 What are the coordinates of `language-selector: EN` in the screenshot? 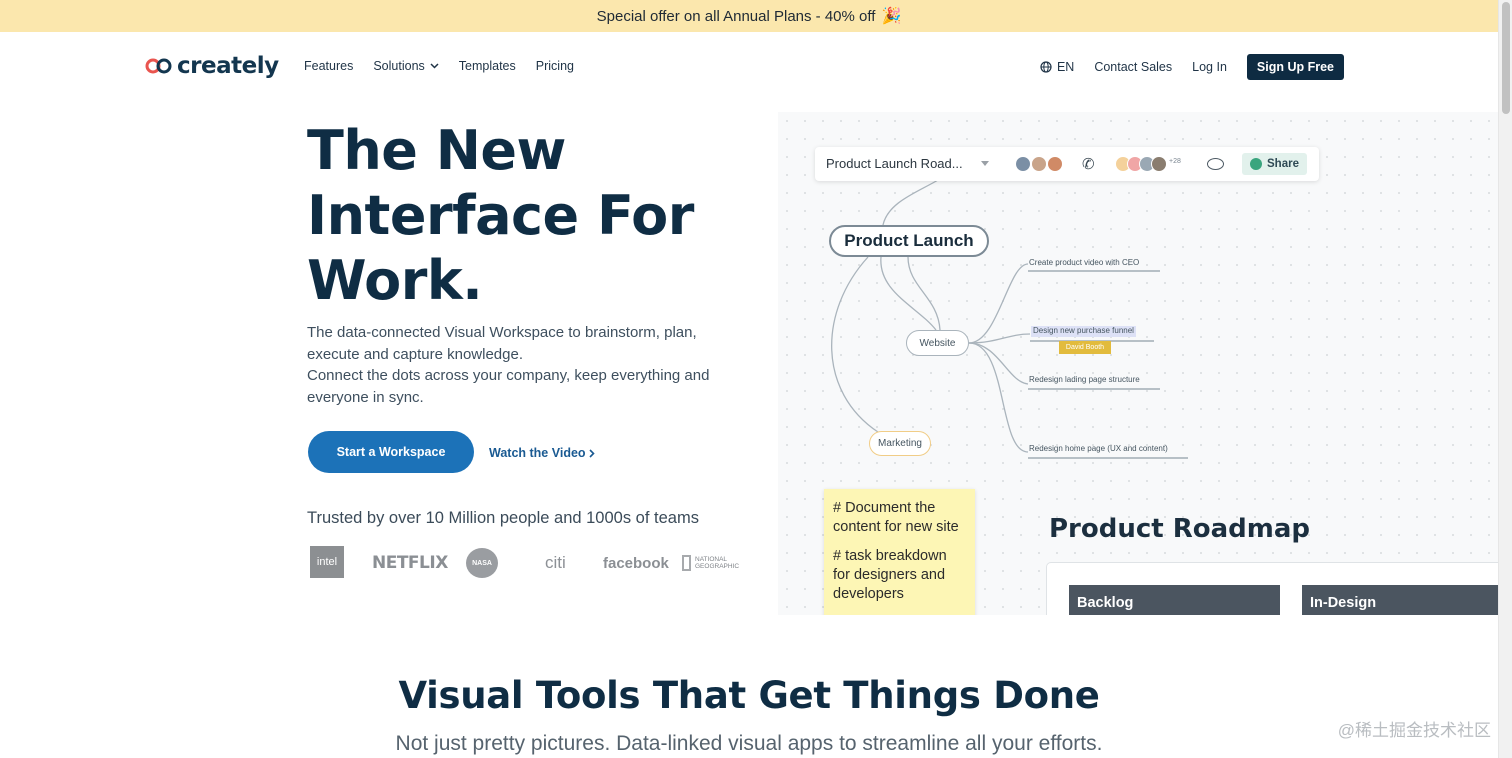 It's located at (1057, 67).